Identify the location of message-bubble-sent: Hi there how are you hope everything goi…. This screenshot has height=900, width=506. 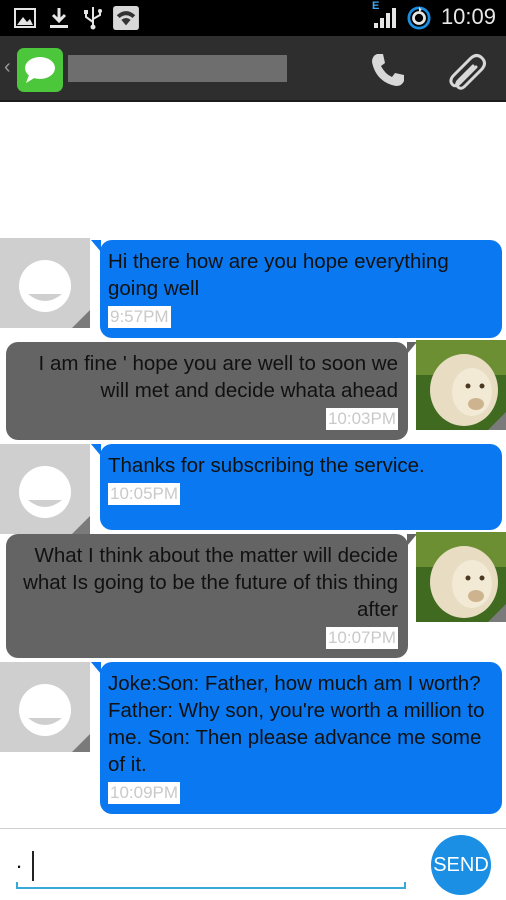
(296, 289).